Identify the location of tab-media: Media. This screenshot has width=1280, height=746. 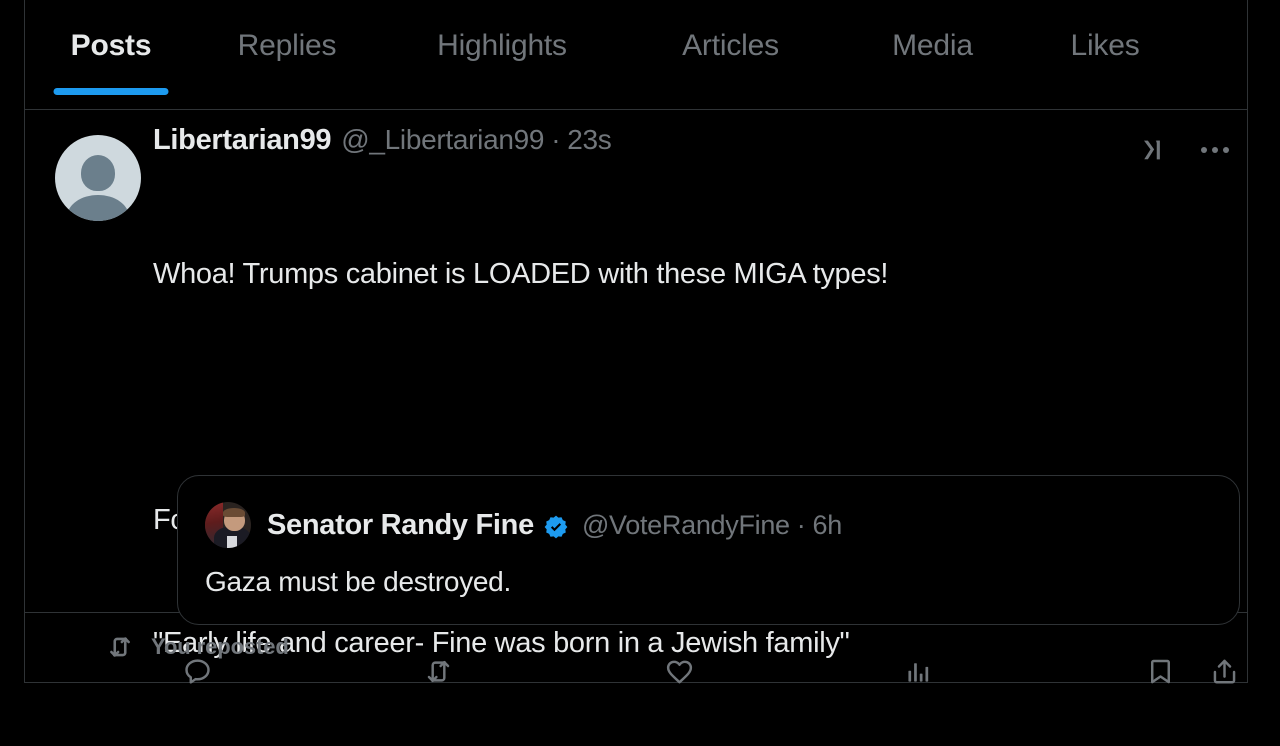
(932, 54).